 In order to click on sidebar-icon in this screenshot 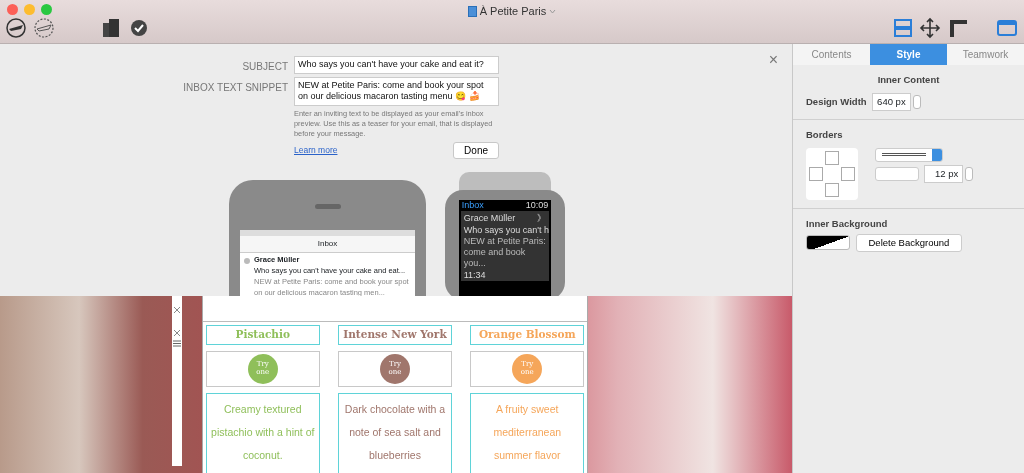, I will do `click(1007, 28)`.